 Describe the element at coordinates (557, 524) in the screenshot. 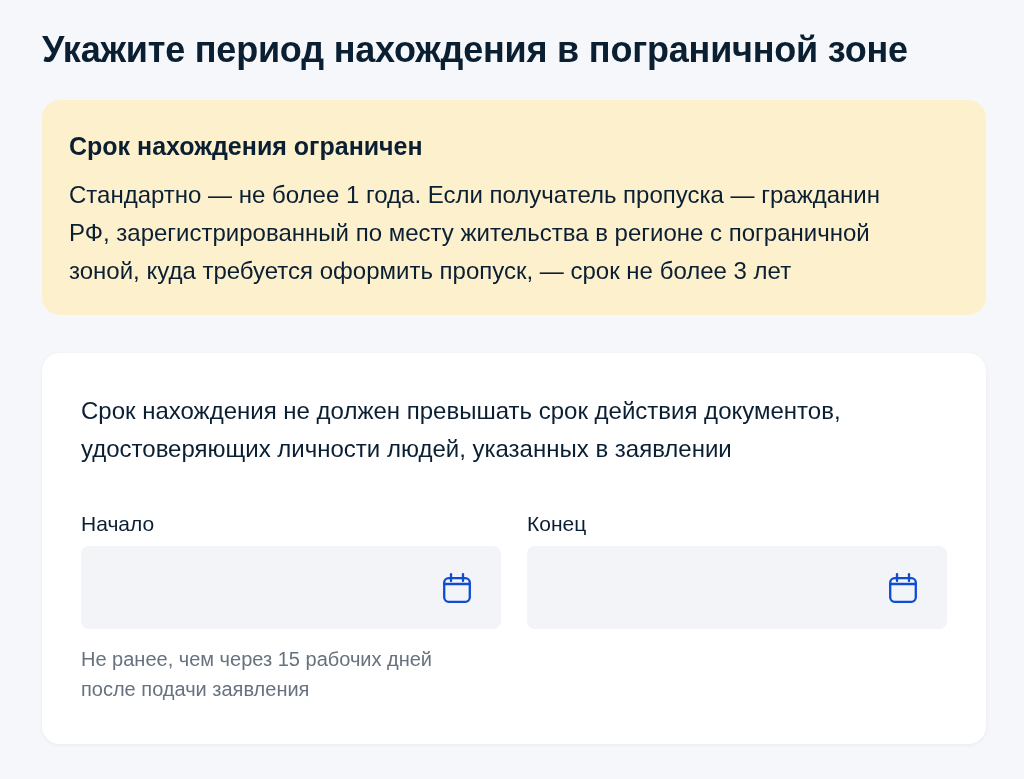

I see `field-label: Конец` at that location.